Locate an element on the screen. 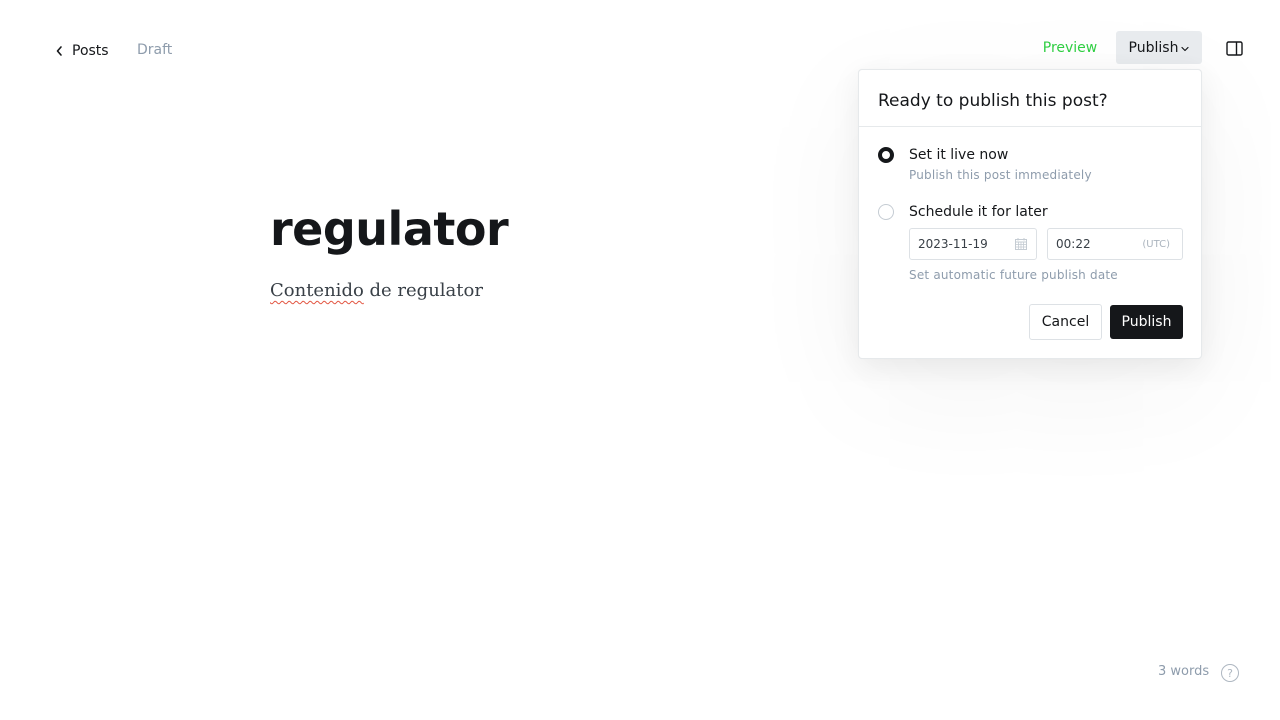 The height and width of the screenshot is (720, 1280). schedule-date-value: 2023-11-19 is located at coordinates (953, 244).